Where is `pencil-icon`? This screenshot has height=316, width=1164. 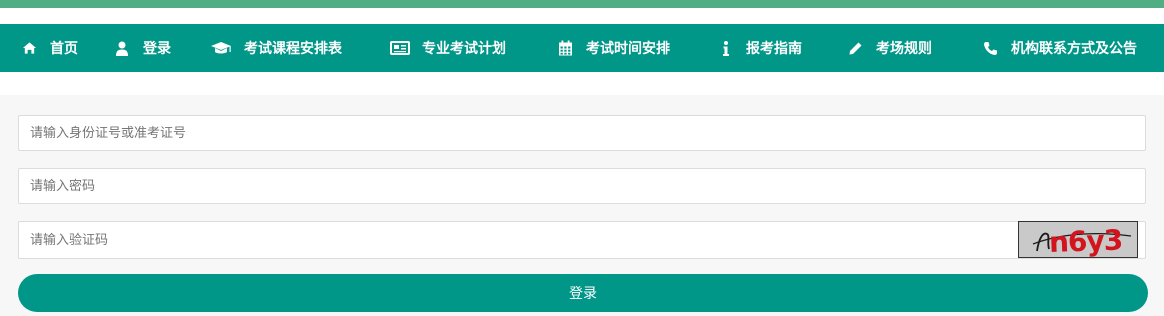
pencil-icon is located at coordinates (855, 48).